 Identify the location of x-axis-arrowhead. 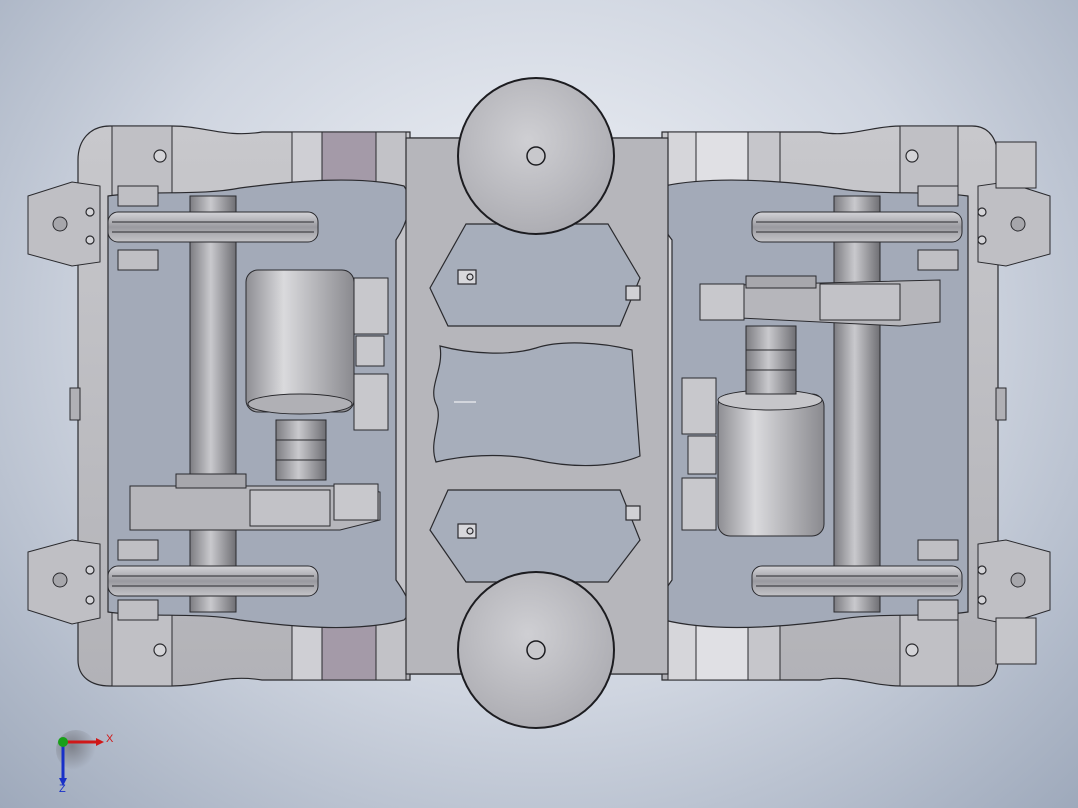
(100, 742).